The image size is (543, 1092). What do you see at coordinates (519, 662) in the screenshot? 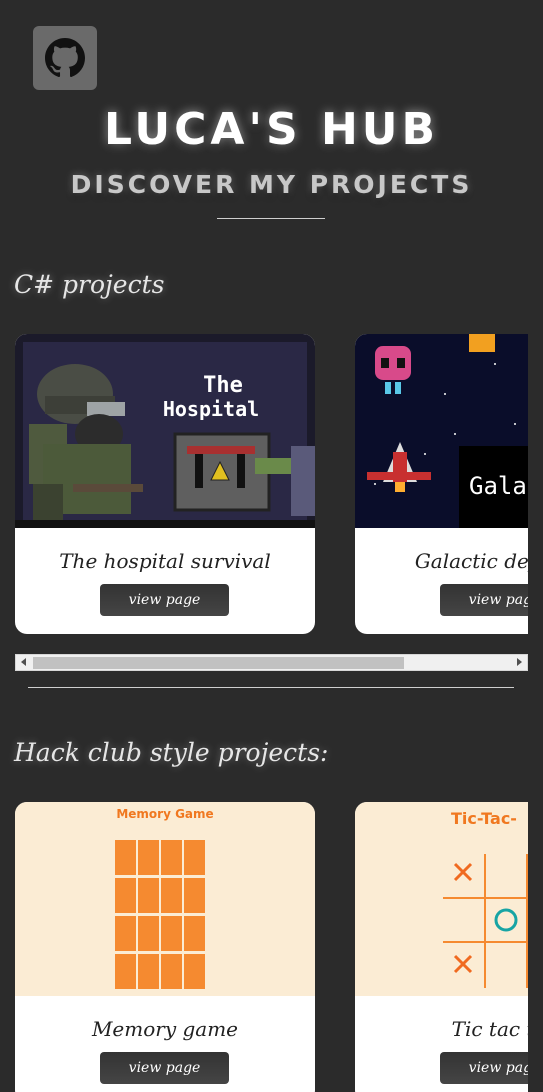
I see `scroll-right-icon` at bounding box center [519, 662].